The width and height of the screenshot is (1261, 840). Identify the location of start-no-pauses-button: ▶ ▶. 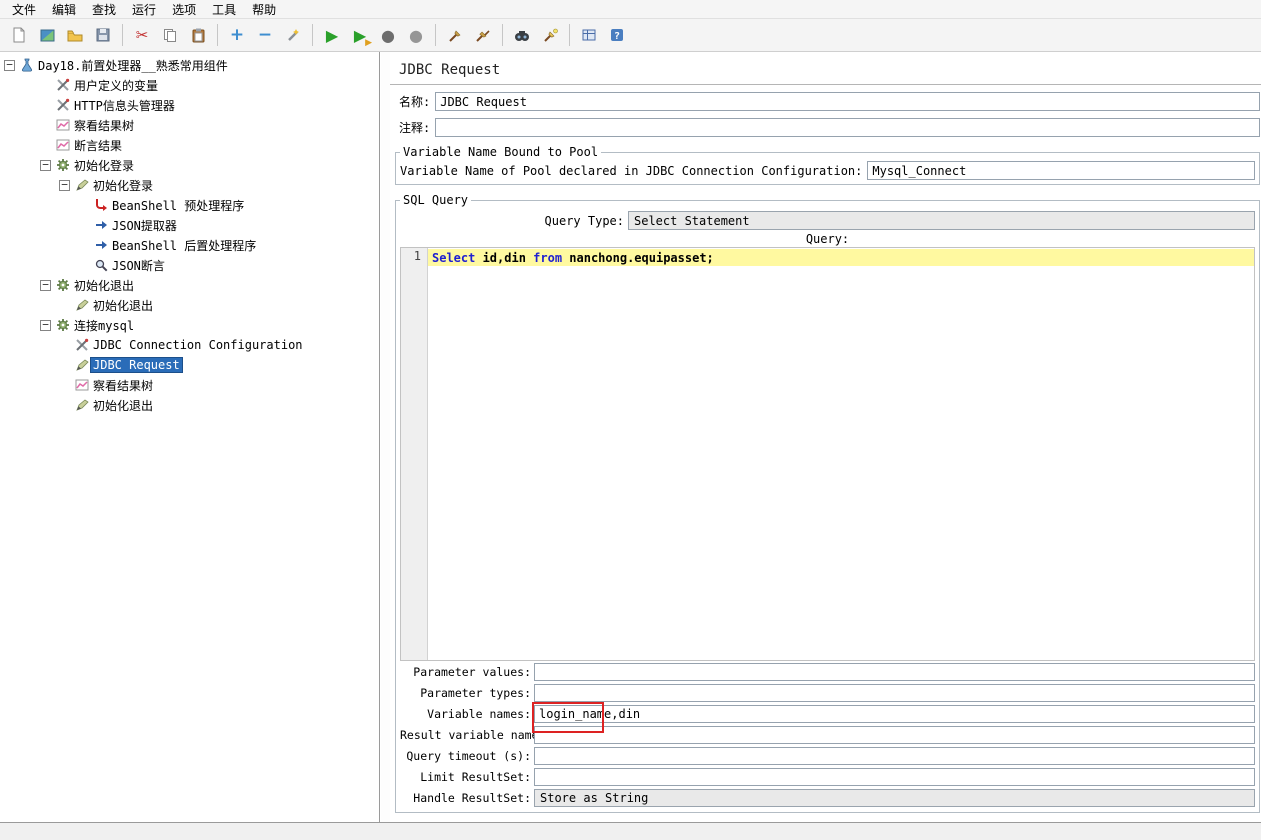
(360, 35).